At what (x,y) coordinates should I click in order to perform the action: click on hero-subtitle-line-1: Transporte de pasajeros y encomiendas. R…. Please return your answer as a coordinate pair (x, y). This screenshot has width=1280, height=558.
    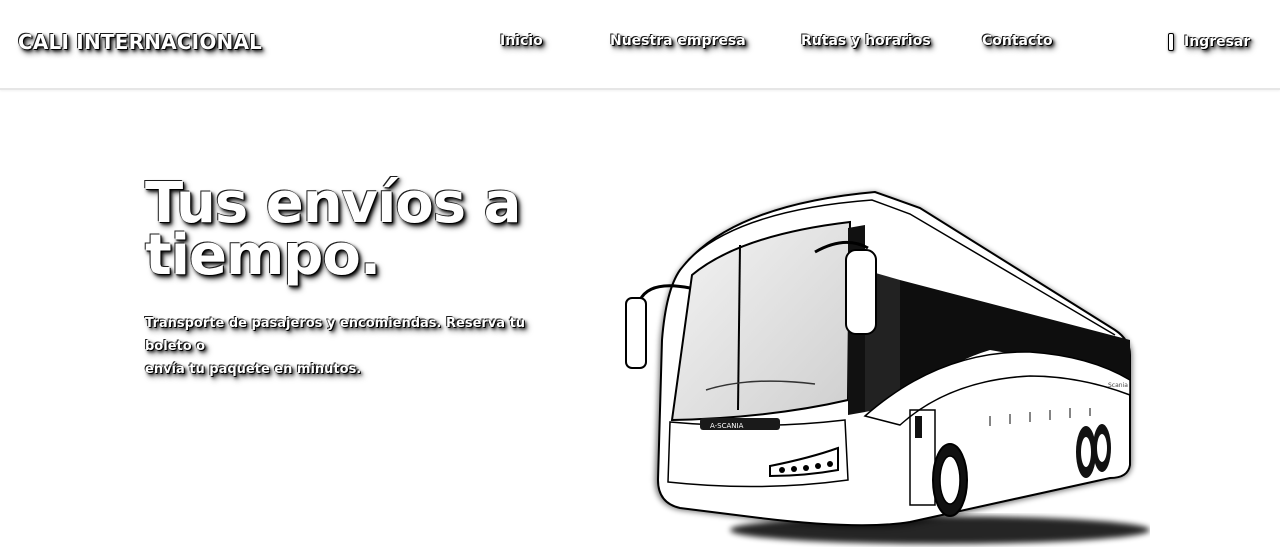
    Looking at the image, I should click on (335, 335).